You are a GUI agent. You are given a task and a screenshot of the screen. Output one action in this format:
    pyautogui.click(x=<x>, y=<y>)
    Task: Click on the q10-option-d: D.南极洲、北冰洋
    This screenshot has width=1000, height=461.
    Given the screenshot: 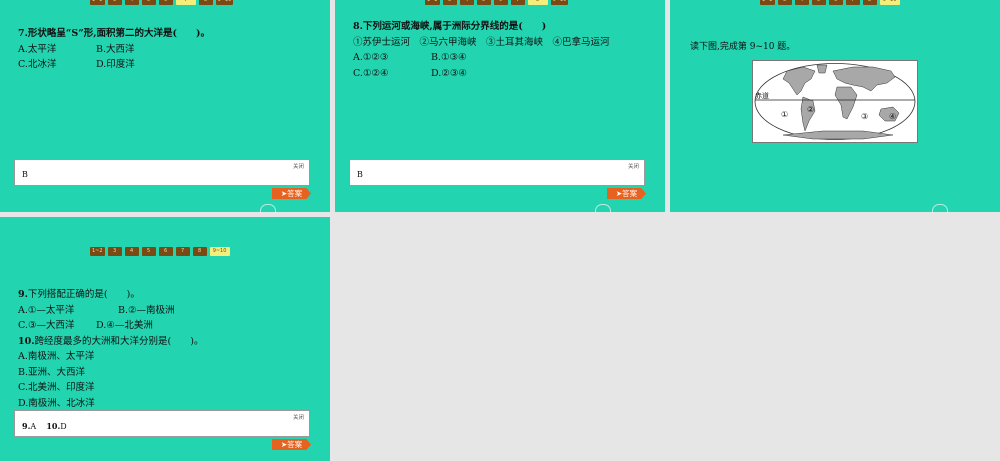 What is the action you would take?
    pyautogui.click(x=56, y=403)
    